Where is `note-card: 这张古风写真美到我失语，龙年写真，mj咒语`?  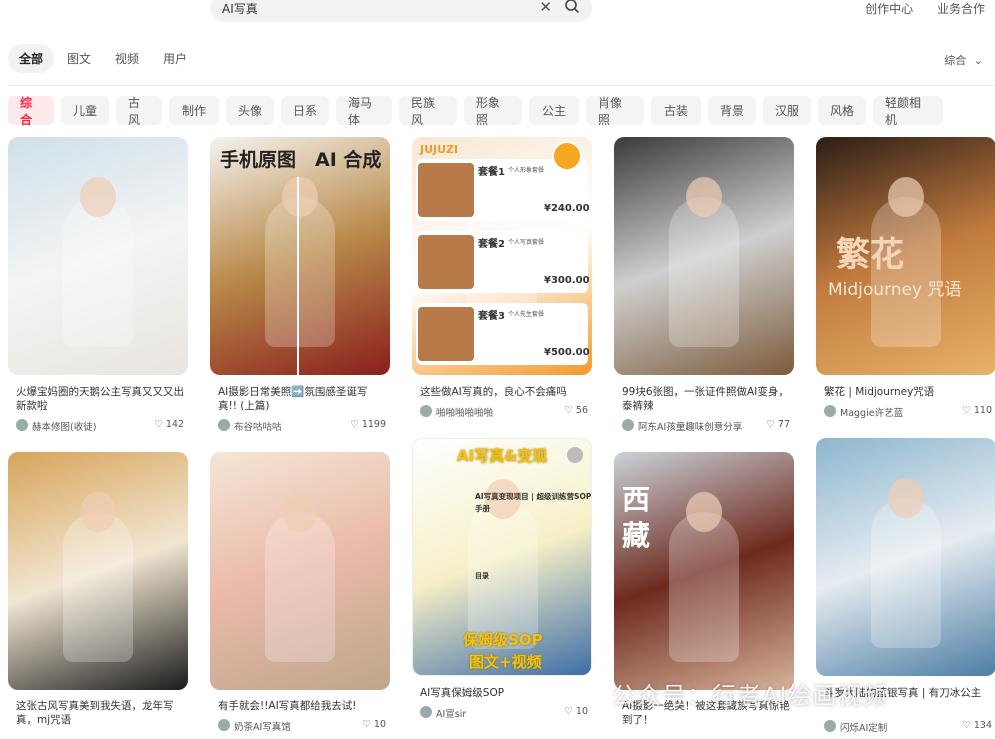 note-card: 这张古风写真美到我失语，龙年写真，mj咒语 is located at coordinates (98, 595).